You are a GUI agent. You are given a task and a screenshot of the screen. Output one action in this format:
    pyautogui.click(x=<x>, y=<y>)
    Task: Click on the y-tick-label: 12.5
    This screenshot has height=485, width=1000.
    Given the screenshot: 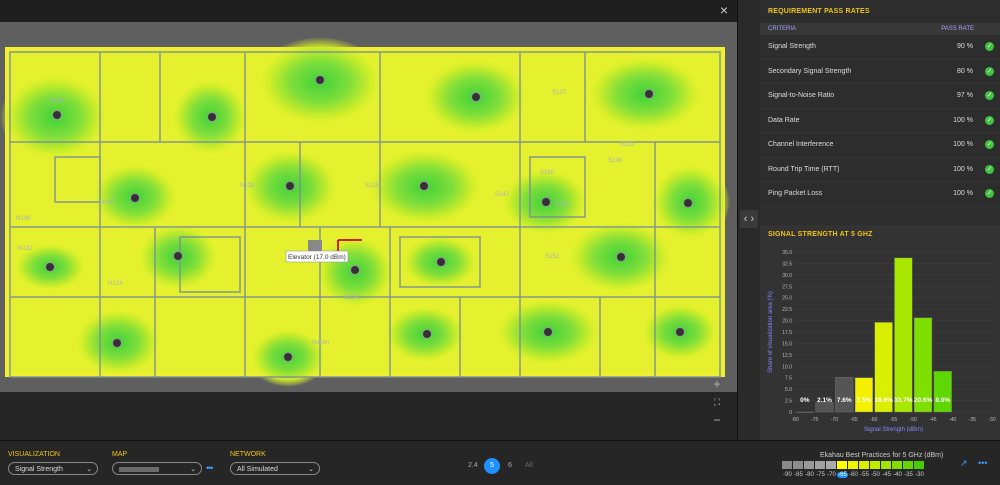 What is the action you would take?
    pyautogui.click(x=787, y=356)
    